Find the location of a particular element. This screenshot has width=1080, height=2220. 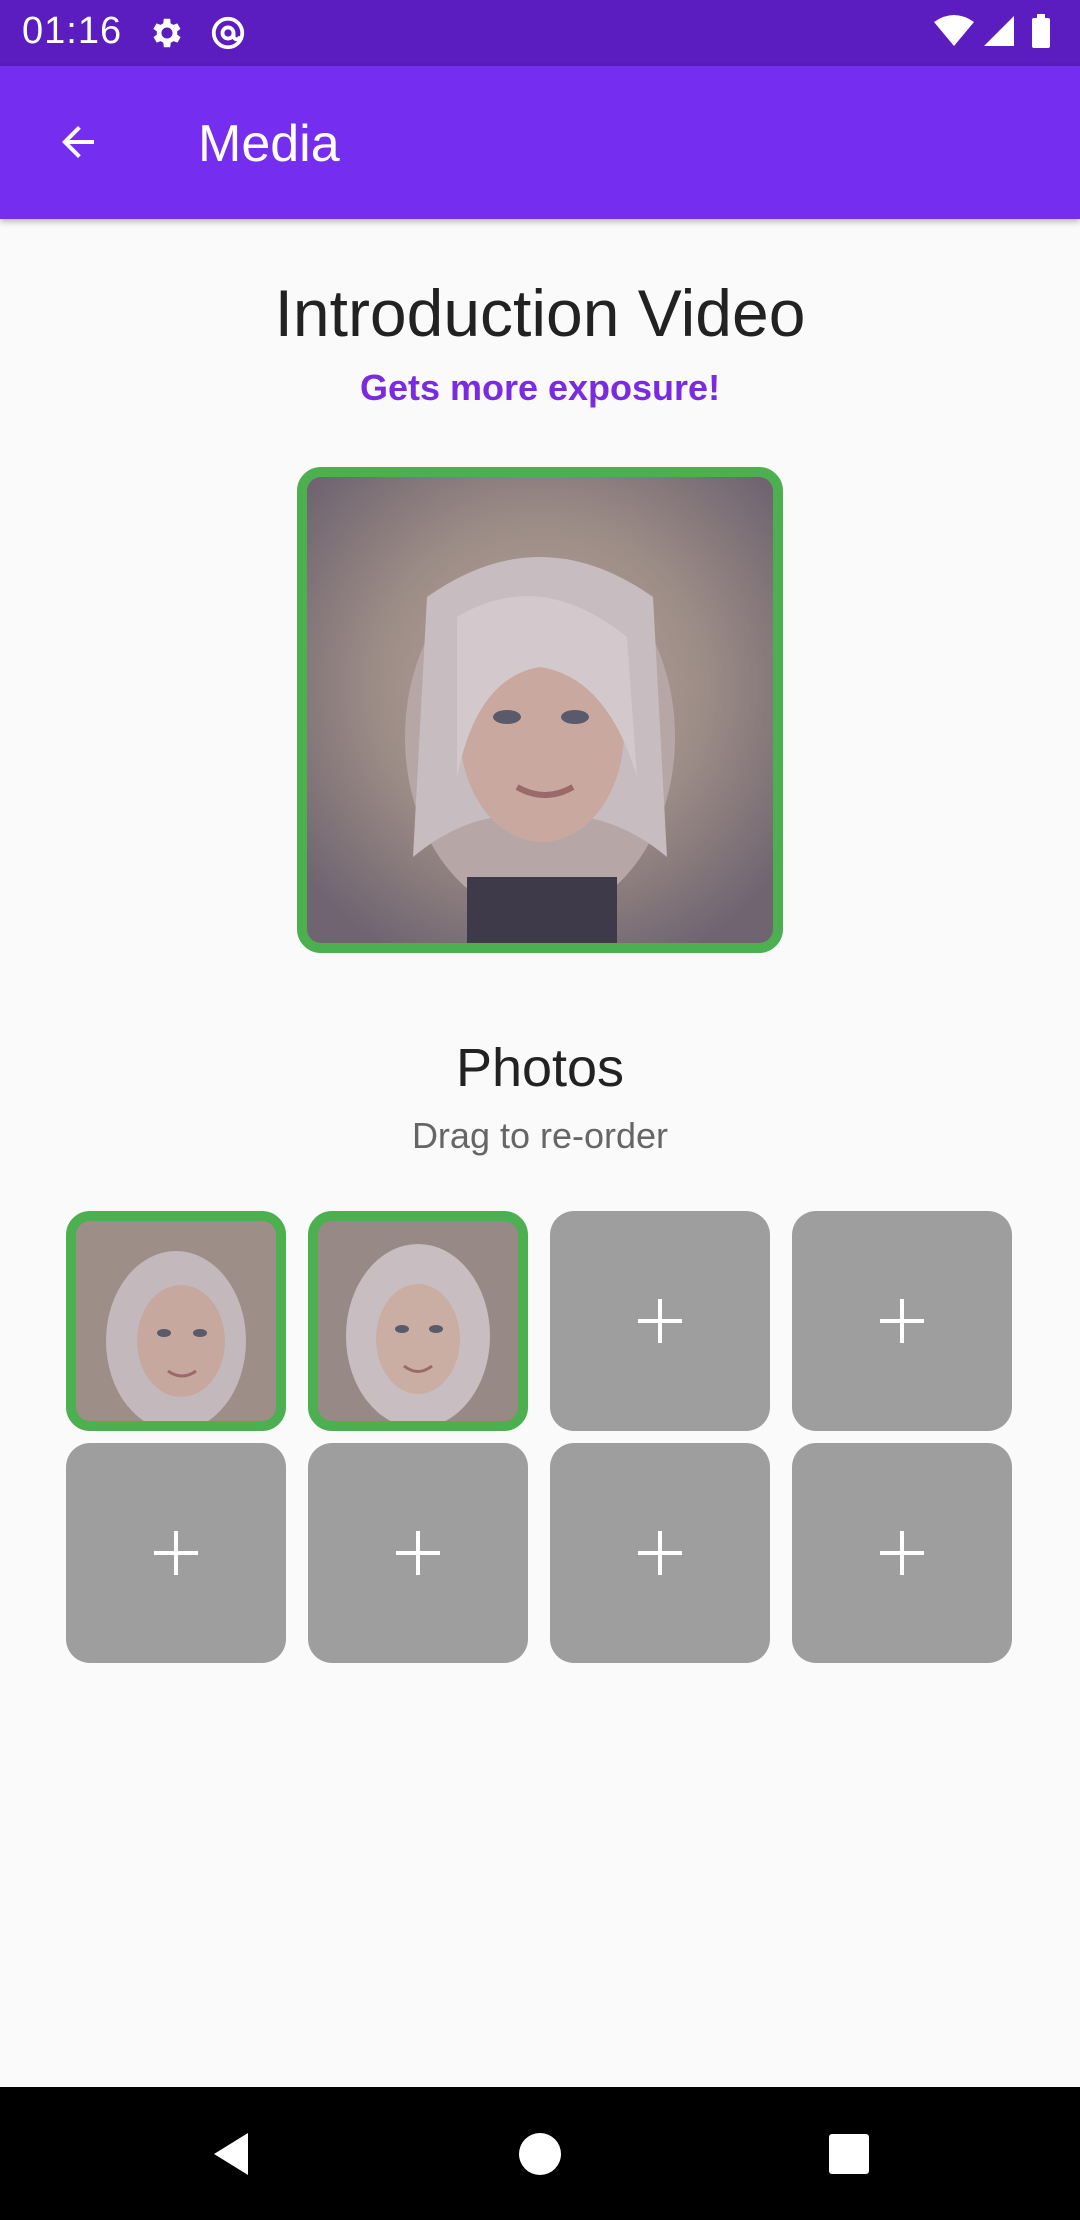

status-time: 01:16 is located at coordinates (72, 31).